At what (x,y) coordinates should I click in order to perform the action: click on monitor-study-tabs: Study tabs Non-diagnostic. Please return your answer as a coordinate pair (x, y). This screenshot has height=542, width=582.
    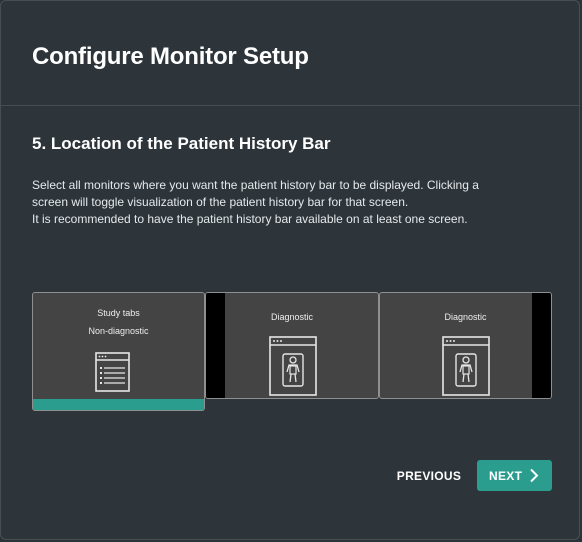
    Looking at the image, I should click on (118, 351).